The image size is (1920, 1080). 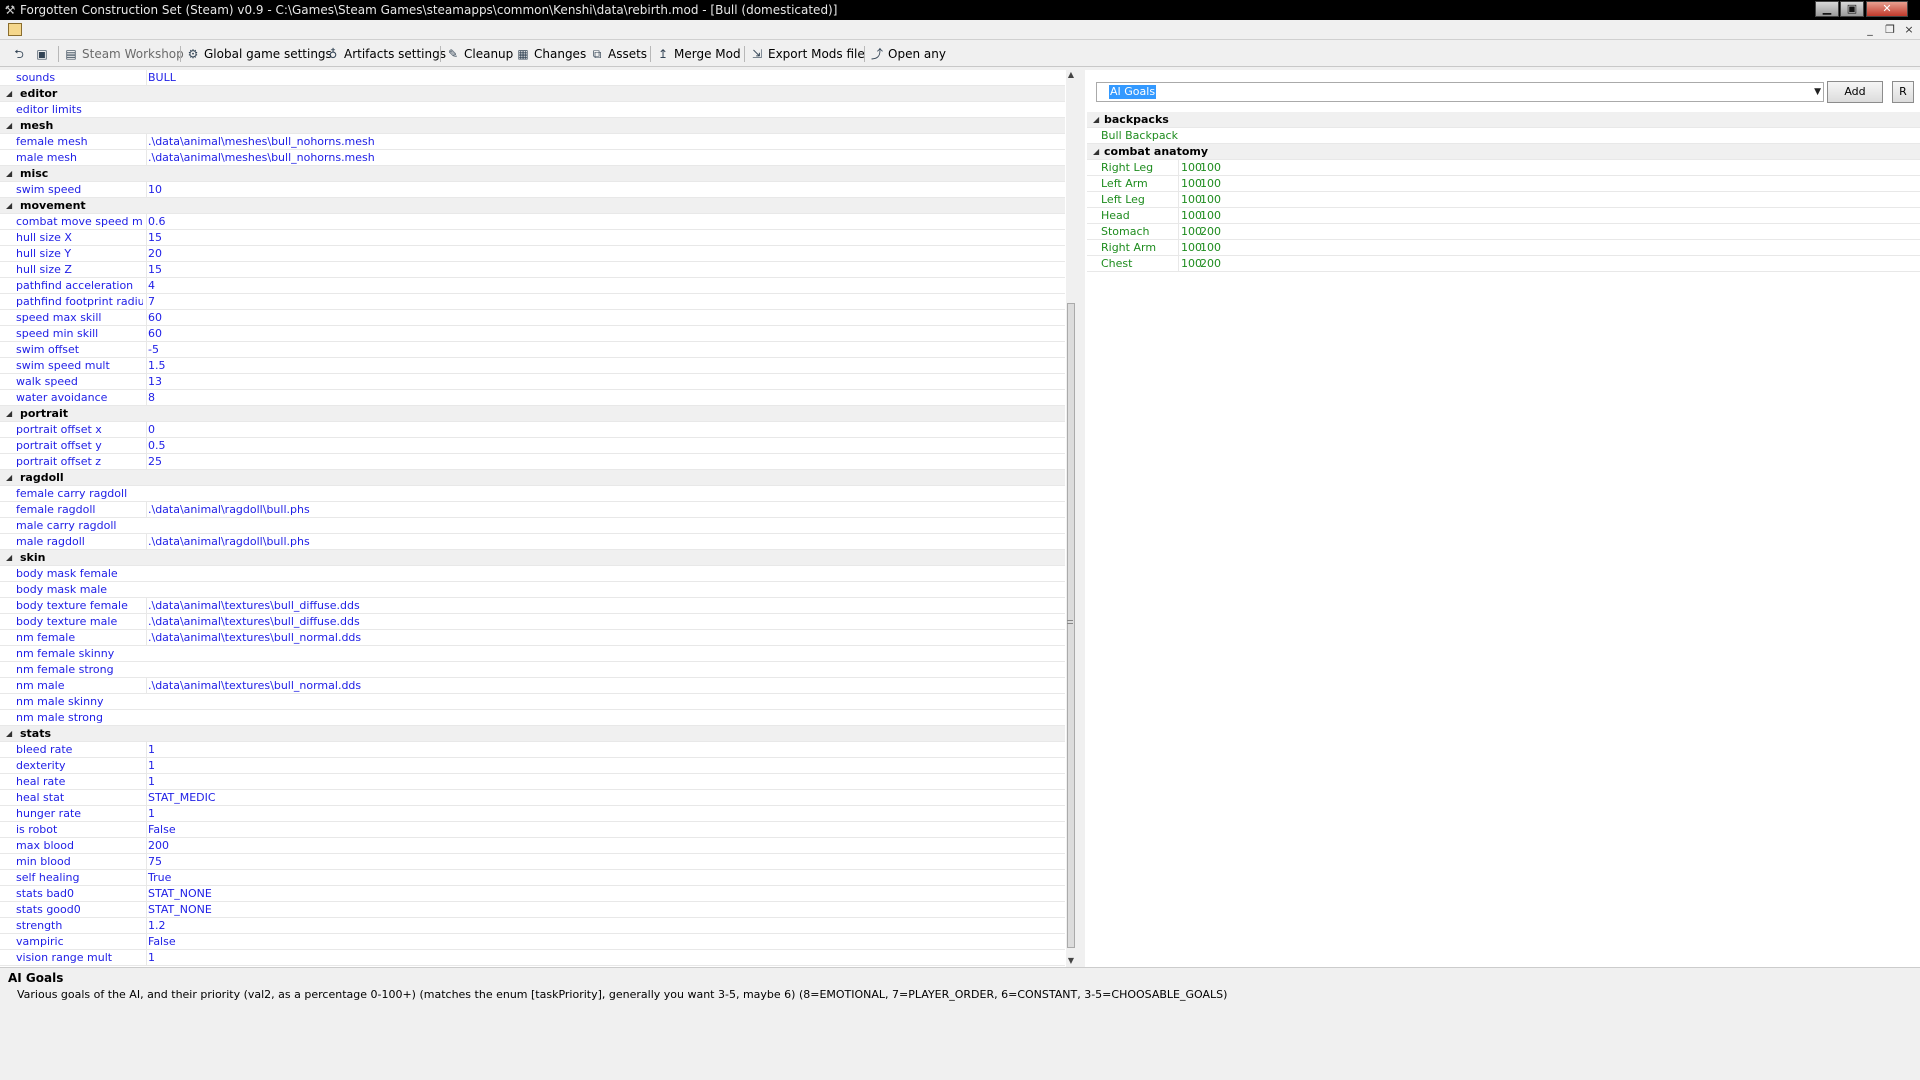 I want to click on changes-button: ▦ Changes, so click(x=551, y=54).